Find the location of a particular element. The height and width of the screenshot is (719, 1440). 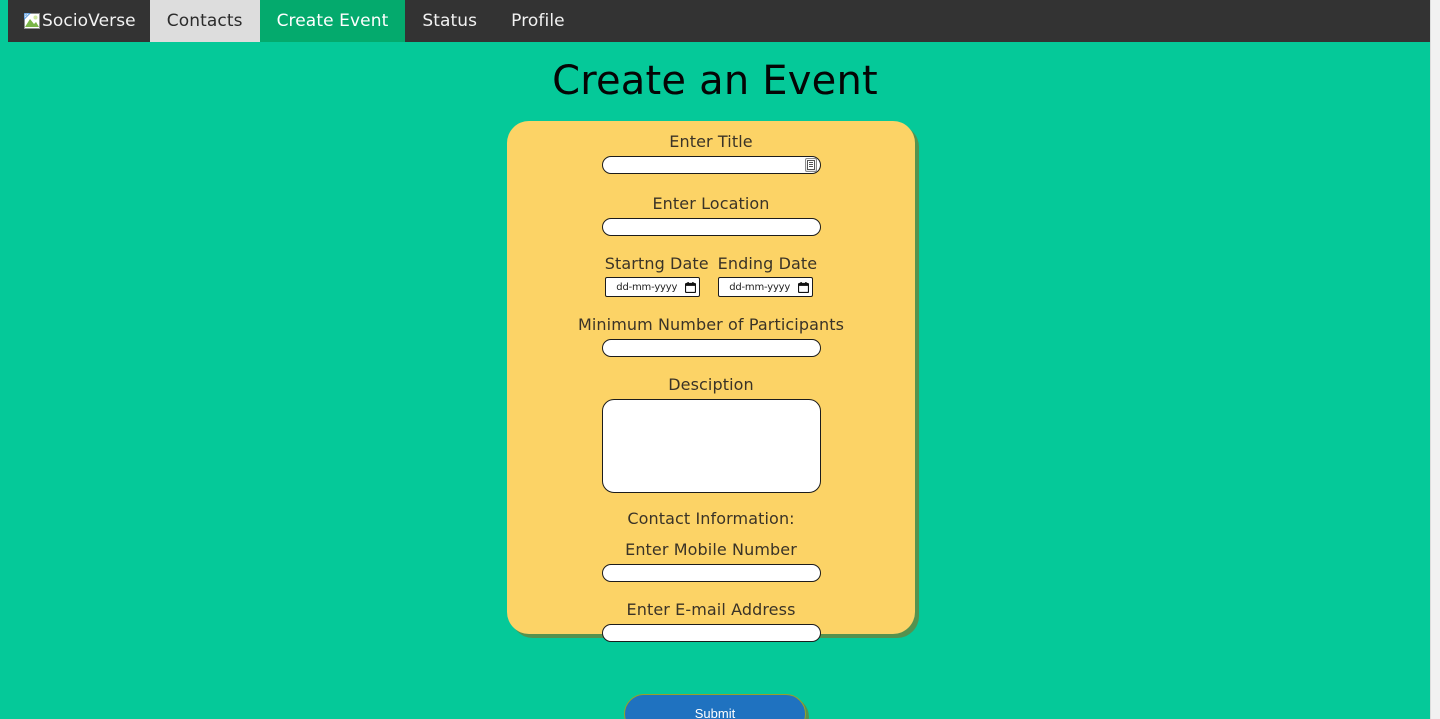

title-input-wrapper is located at coordinates (711, 165).